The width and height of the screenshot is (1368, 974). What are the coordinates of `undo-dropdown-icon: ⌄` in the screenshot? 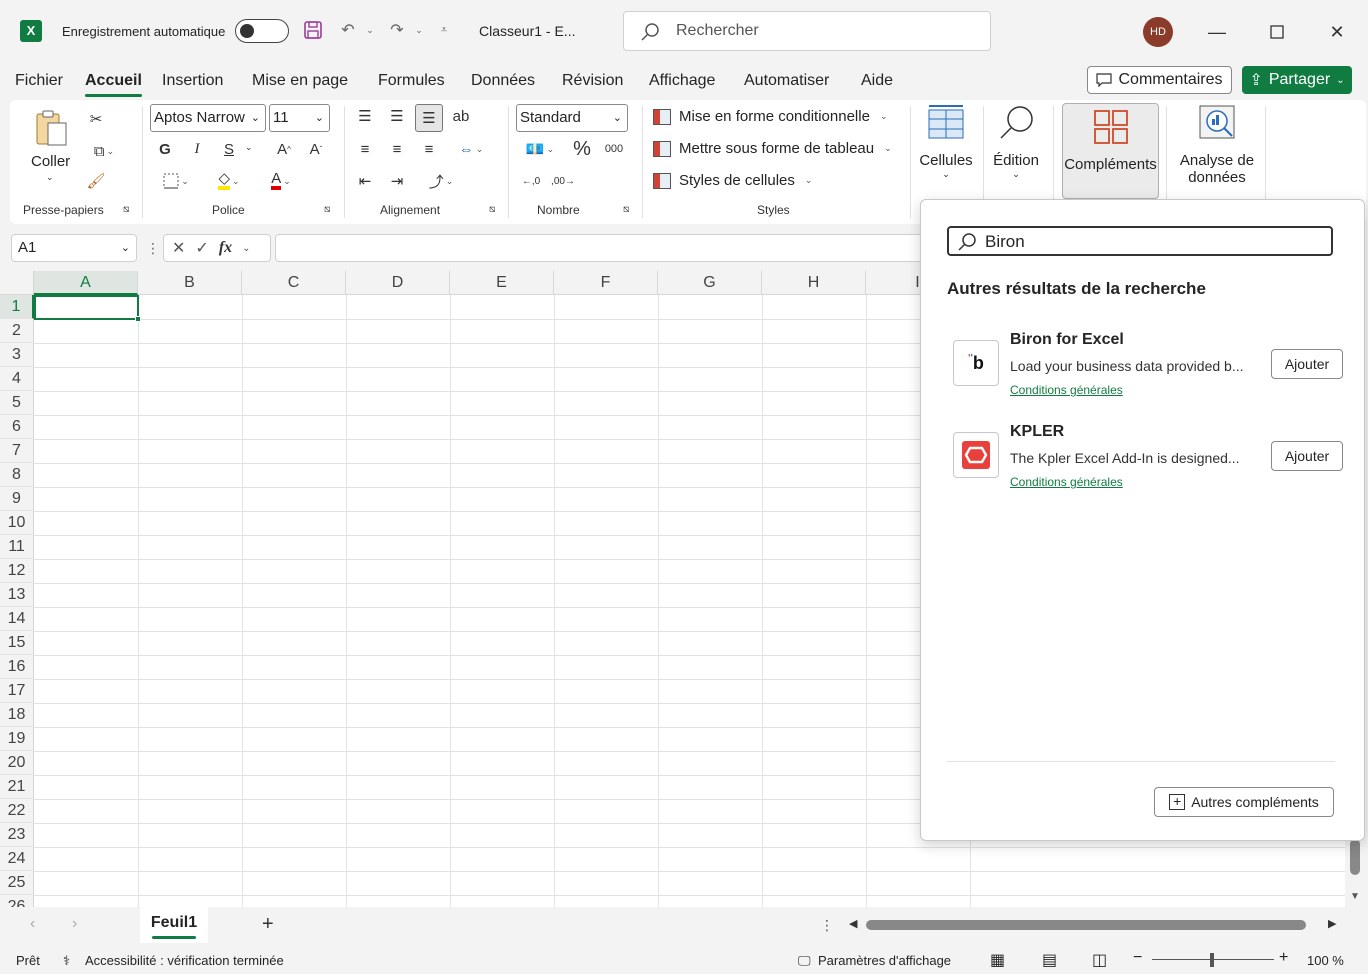 It's located at (370, 30).